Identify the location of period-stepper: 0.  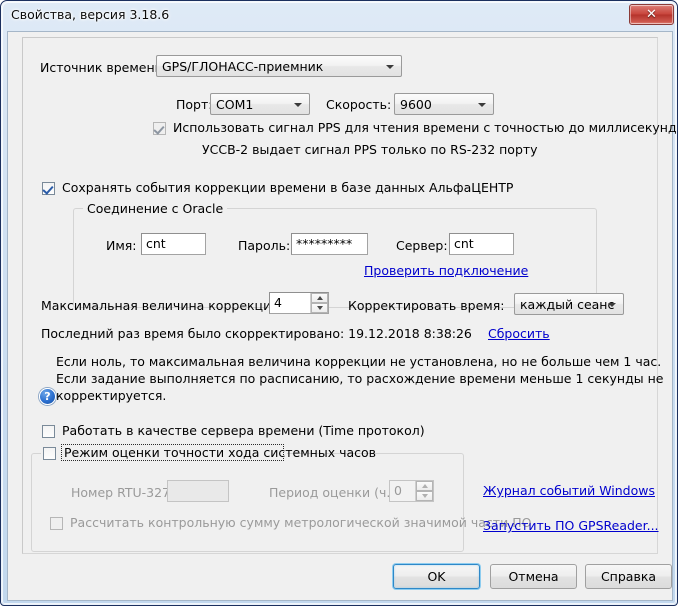
(411, 491).